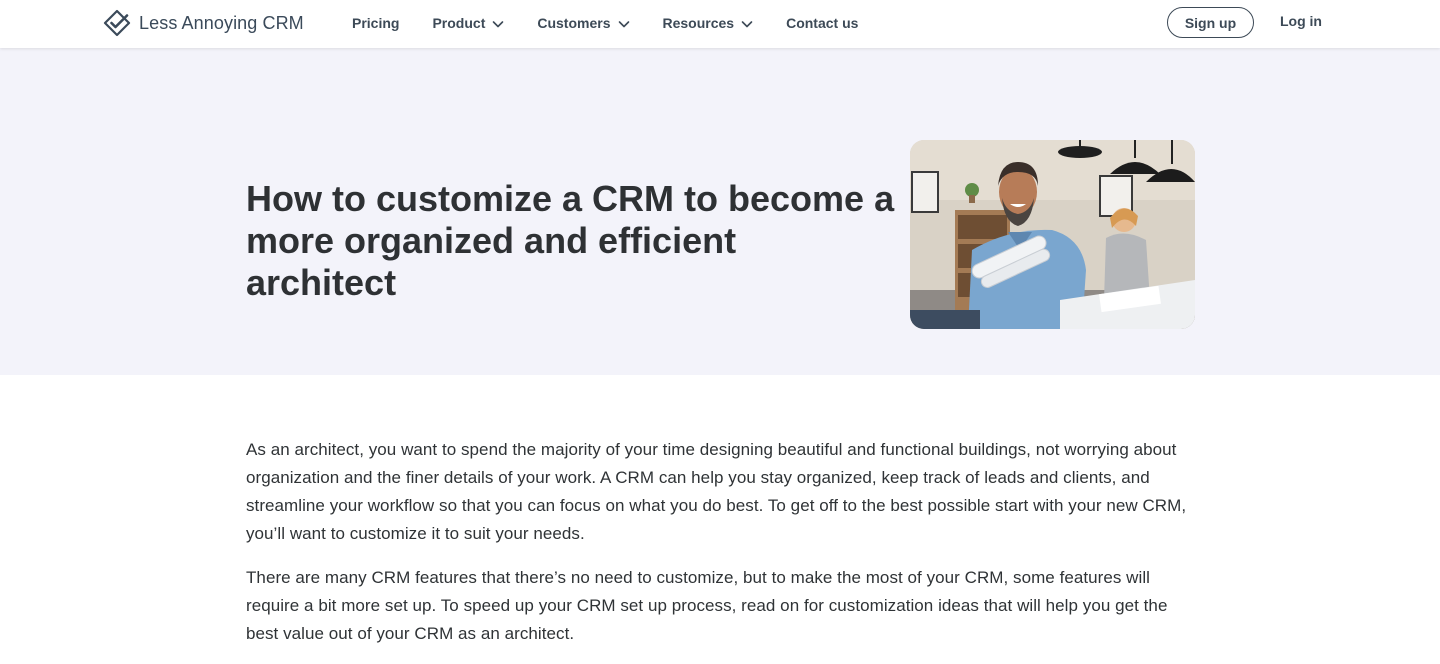  I want to click on architect-photo-illustration, so click(1052, 234).